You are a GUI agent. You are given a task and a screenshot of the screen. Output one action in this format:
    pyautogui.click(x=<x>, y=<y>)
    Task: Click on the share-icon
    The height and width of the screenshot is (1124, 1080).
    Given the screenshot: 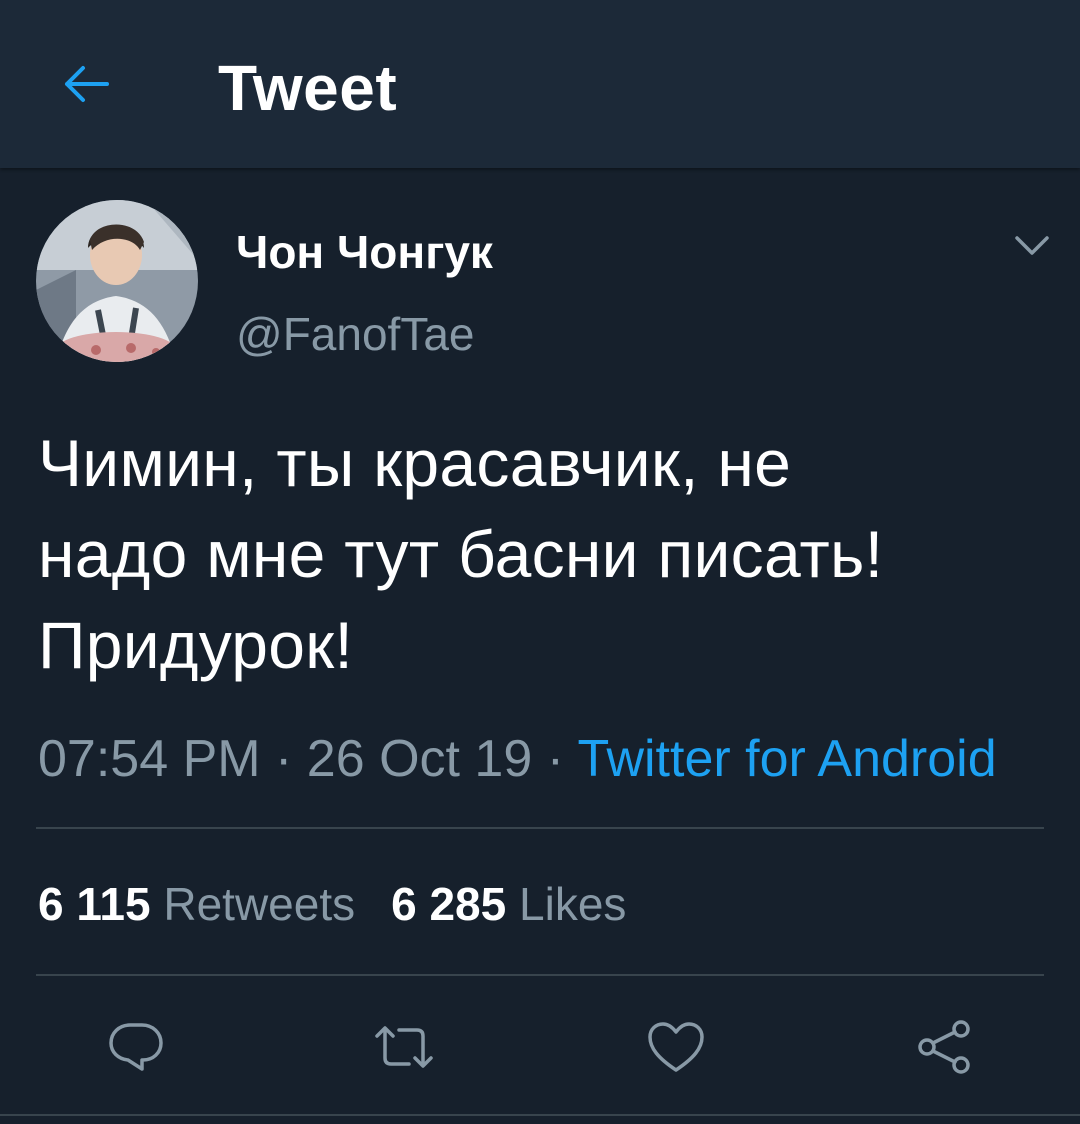 What is the action you would take?
    pyautogui.click(x=944, y=1047)
    